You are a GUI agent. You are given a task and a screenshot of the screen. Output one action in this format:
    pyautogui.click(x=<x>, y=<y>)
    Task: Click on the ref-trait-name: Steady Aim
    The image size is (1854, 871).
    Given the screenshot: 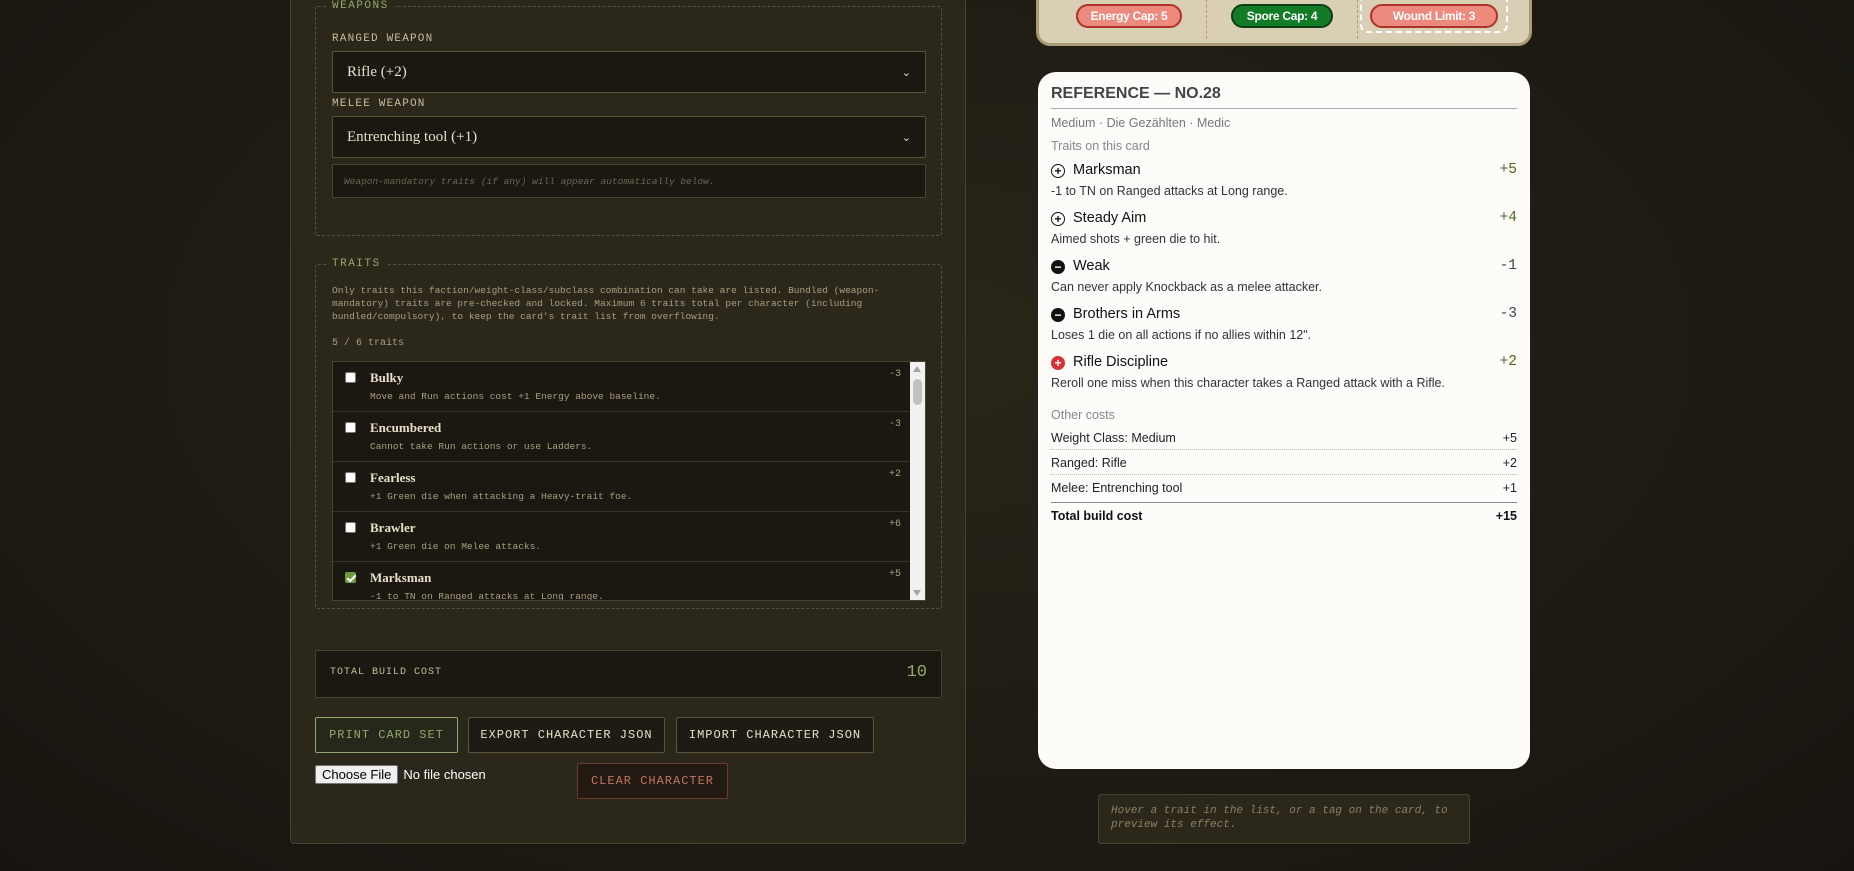 What is the action you would take?
    pyautogui.click(x=1110, y=218)
    